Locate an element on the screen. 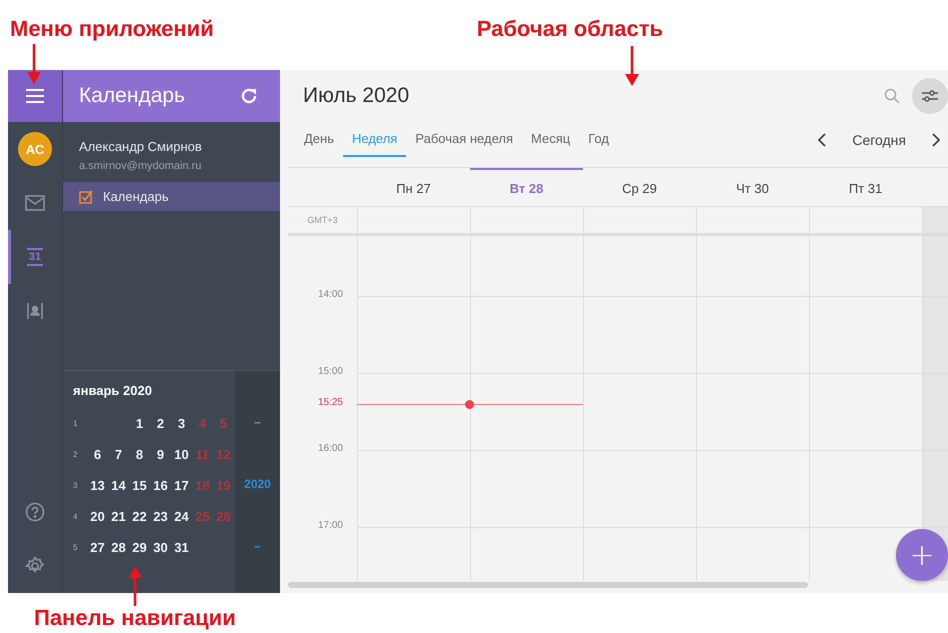 This screenshot has height=633, width=948. account-email: a.smirnov@mydomain.ru is located at coordinates (140, 166).